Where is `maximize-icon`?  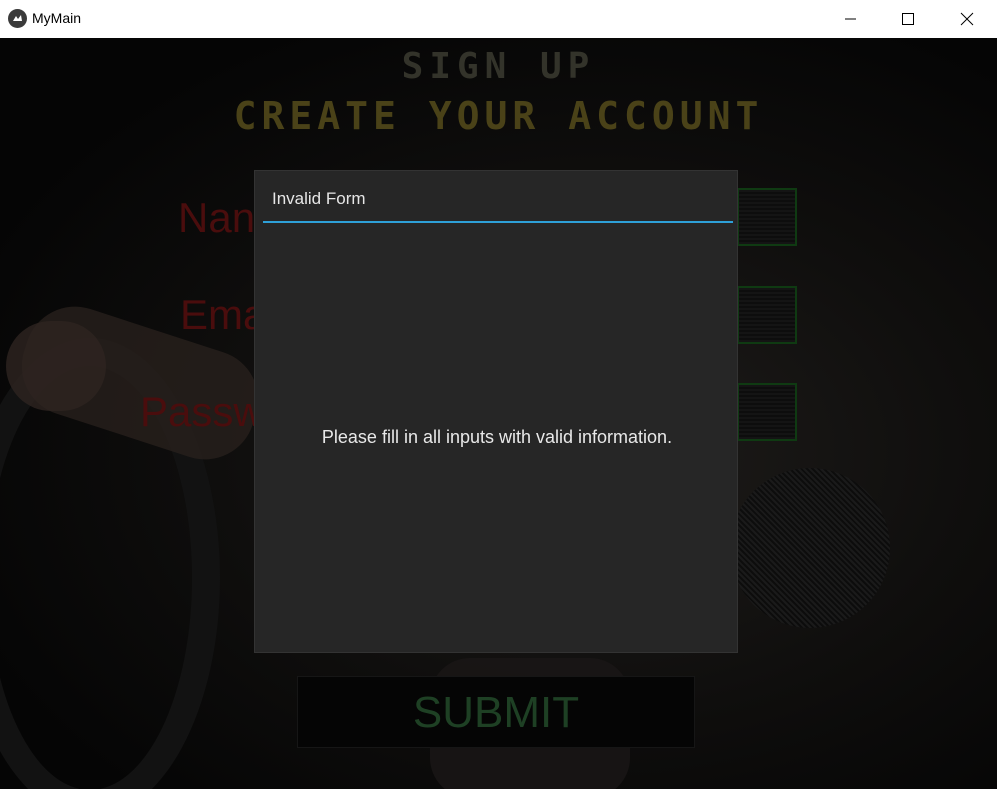
maximize-icon is located at coordinates (908, 19).